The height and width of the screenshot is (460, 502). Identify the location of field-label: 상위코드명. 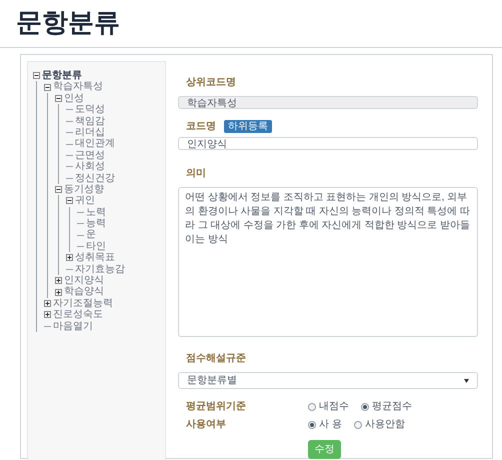
(211, 82).